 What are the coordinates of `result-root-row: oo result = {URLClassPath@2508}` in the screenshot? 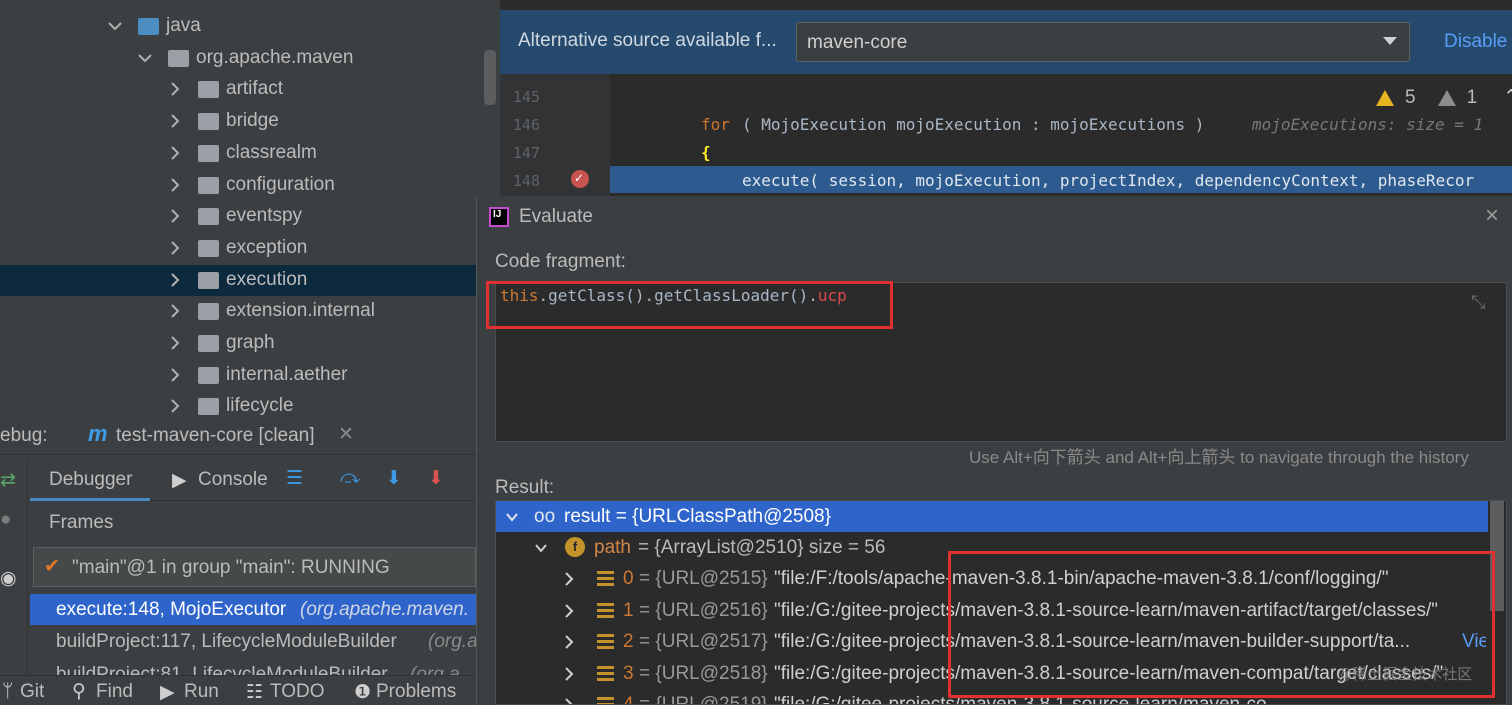 It's located at (992, 516).